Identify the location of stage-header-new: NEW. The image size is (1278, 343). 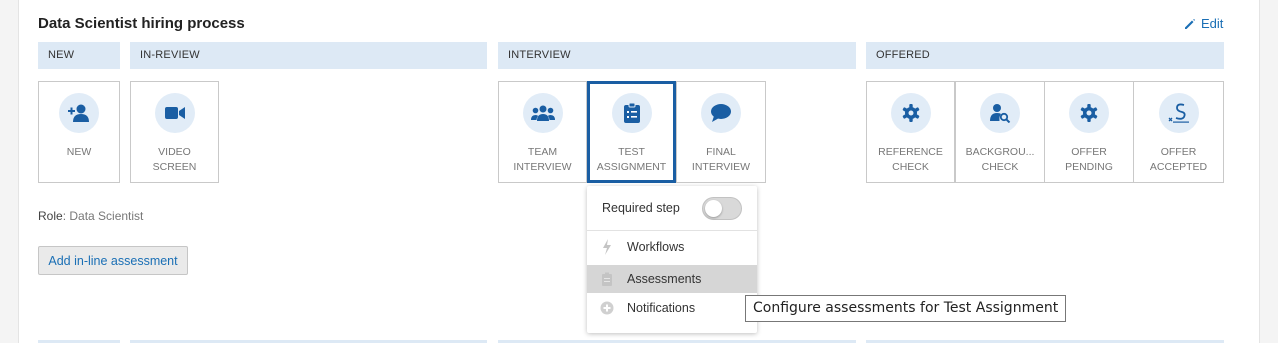
(79, 55).